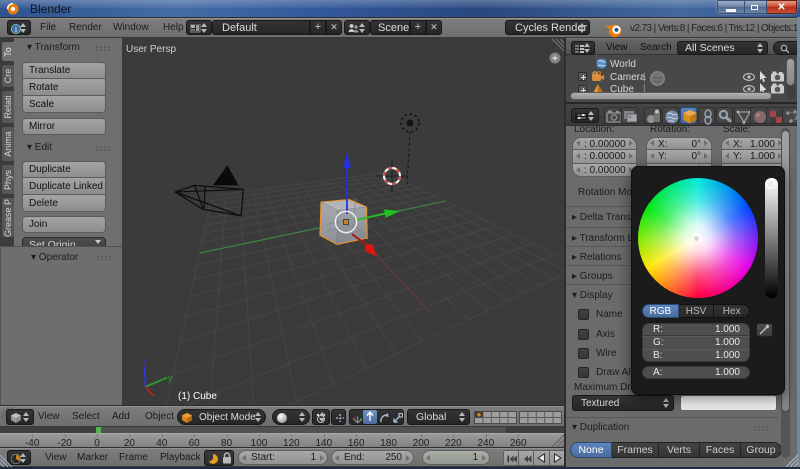  What do you see at coordinates (144, 361) in the screenshot?
I see `svg-text: z` at bounding box center [144, 361].